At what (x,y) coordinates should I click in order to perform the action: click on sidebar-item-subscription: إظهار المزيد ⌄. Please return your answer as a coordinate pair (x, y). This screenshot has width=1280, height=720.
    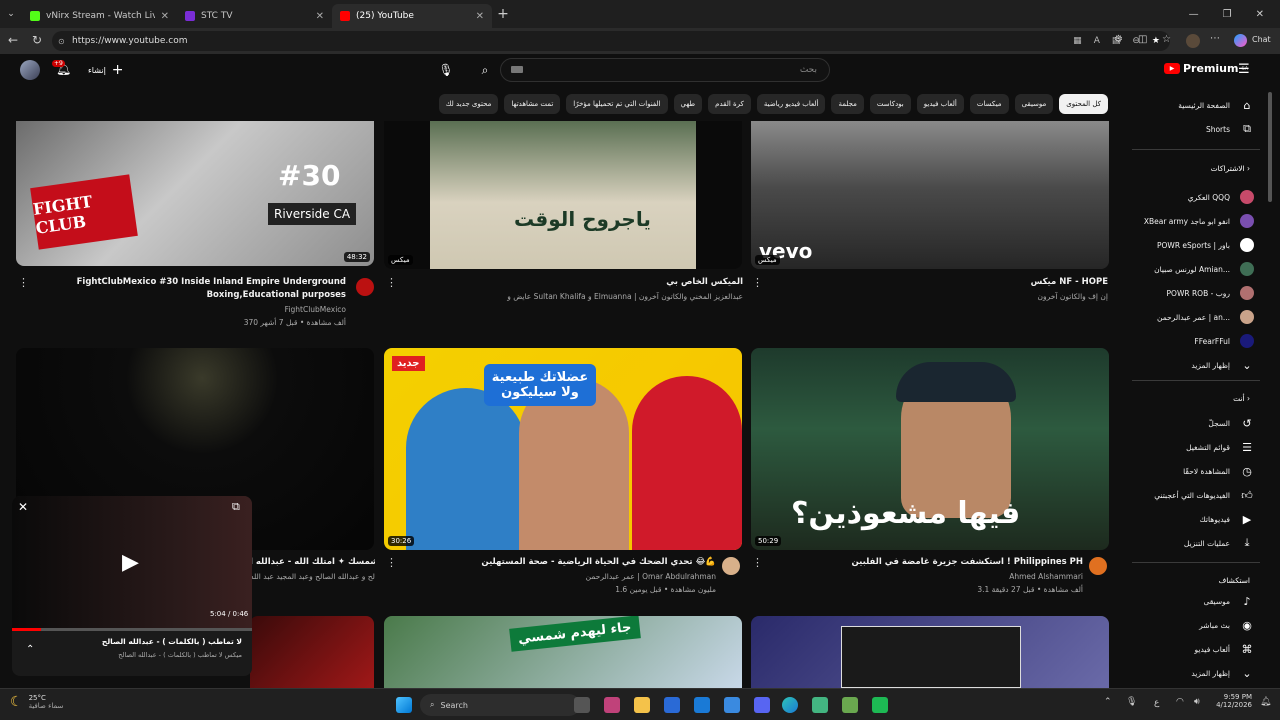
    Looking at the image, I should click on (1222, 365).